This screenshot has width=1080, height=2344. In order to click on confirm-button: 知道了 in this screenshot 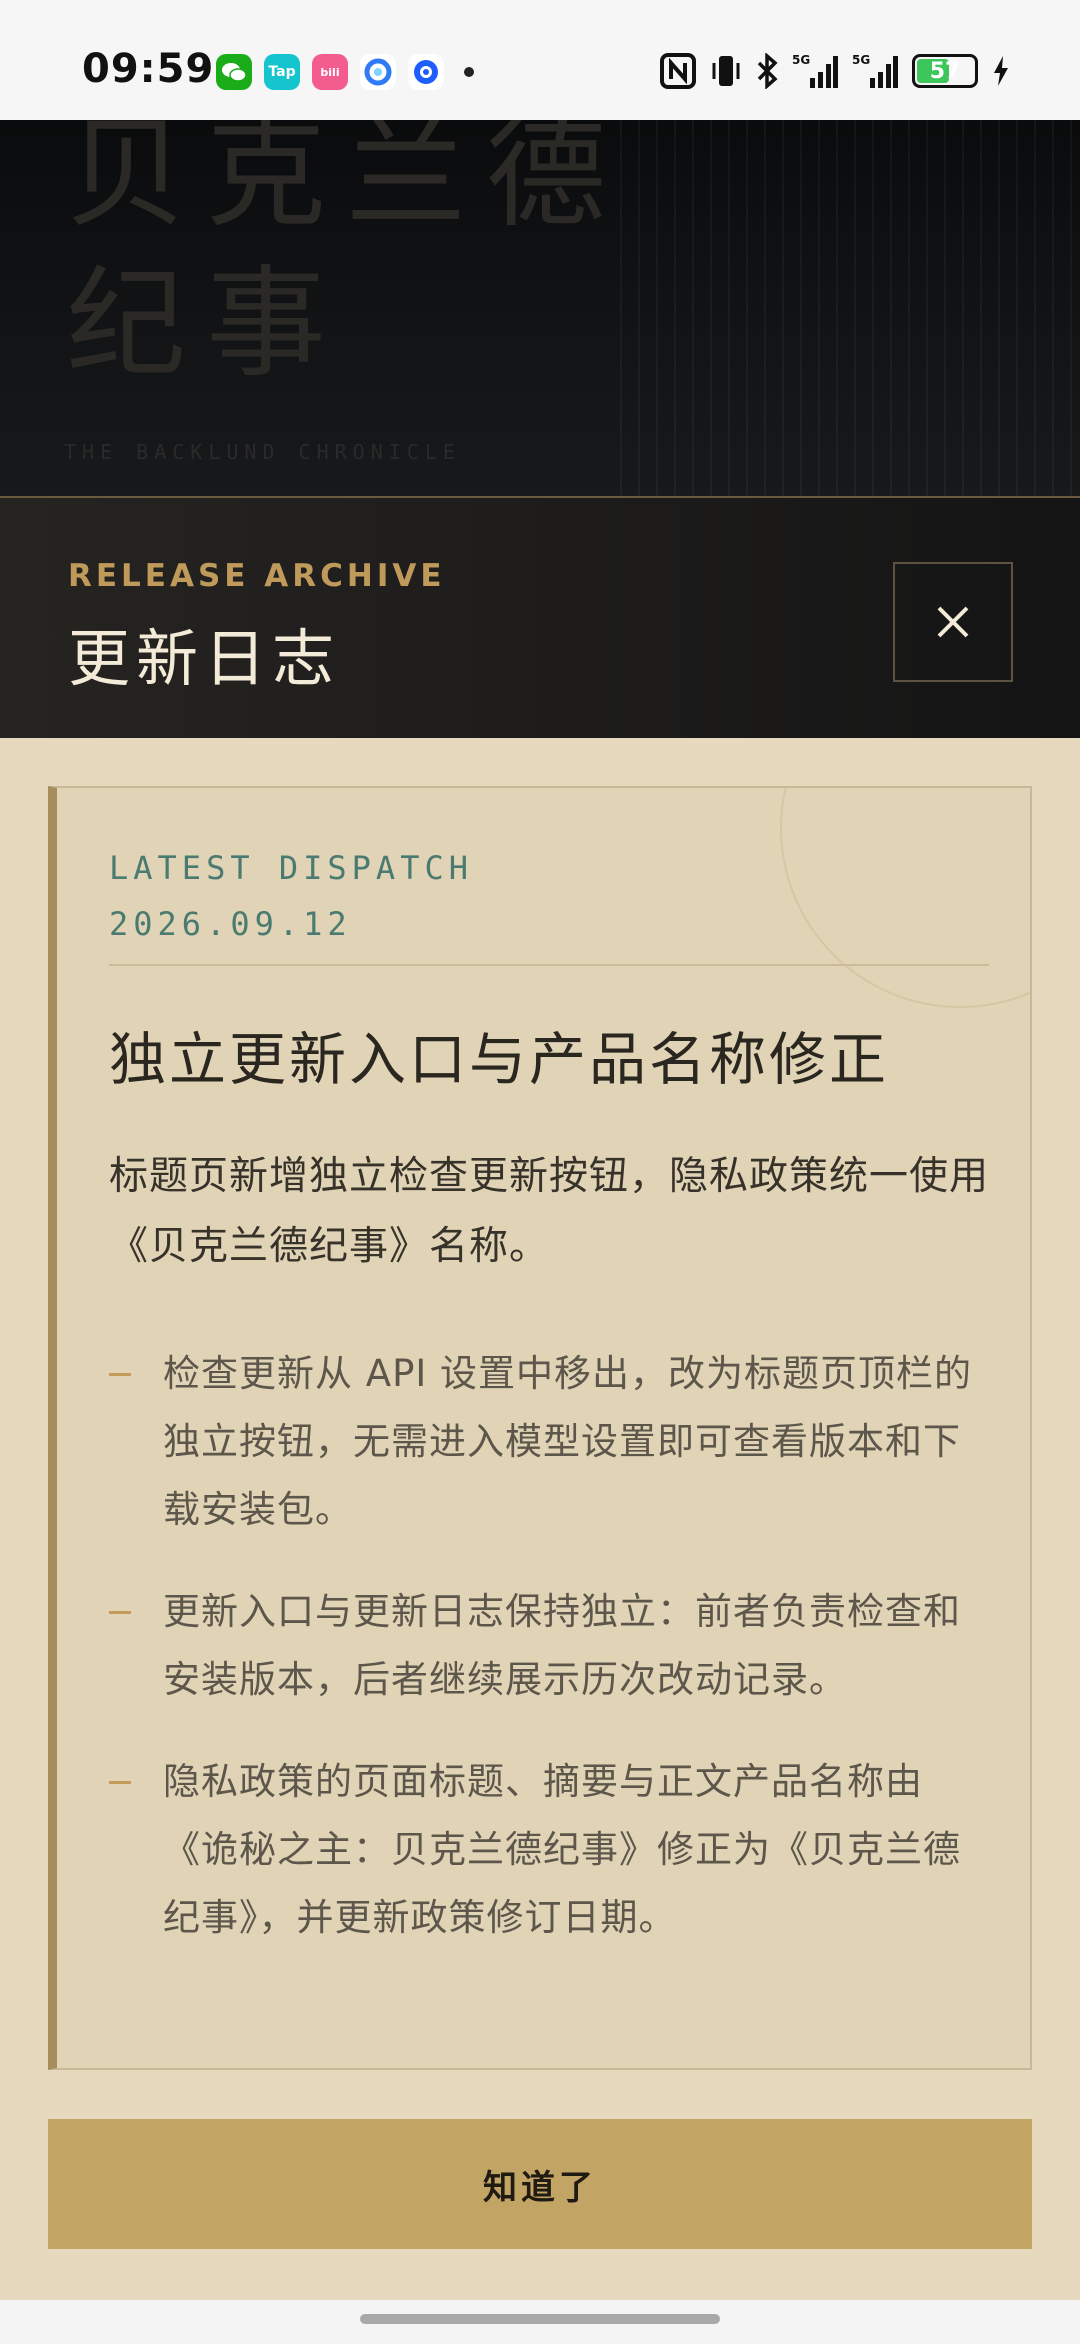, I will do `click(540, 2184)`.